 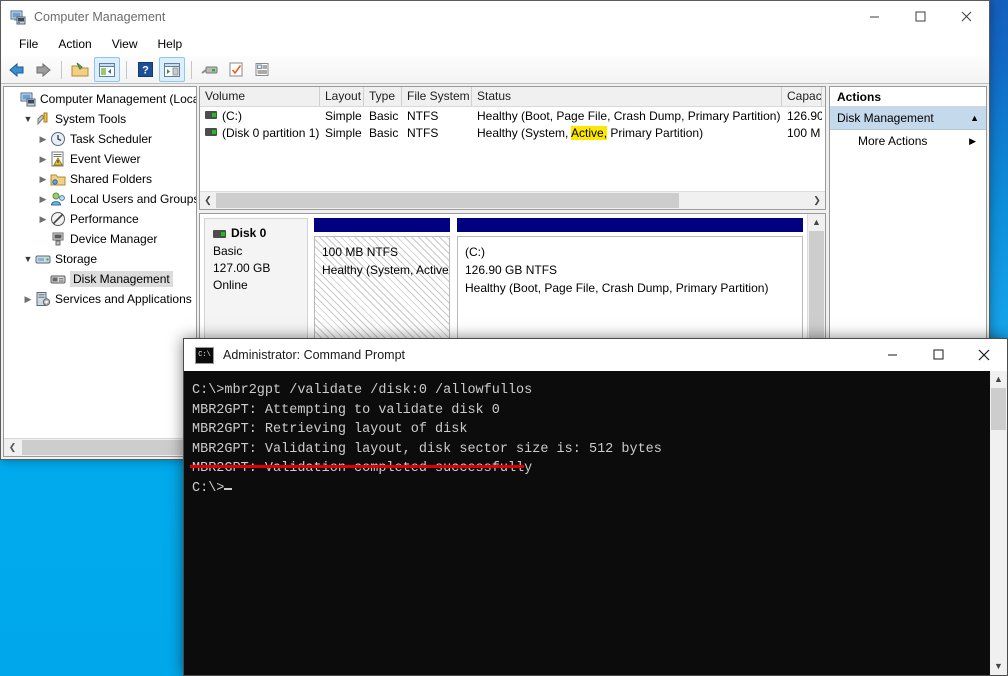 What do you see at coordinates (817, 200) in the screenshot?
I see `scroll-right-icon: ❯` at bounding box center [817, 200].